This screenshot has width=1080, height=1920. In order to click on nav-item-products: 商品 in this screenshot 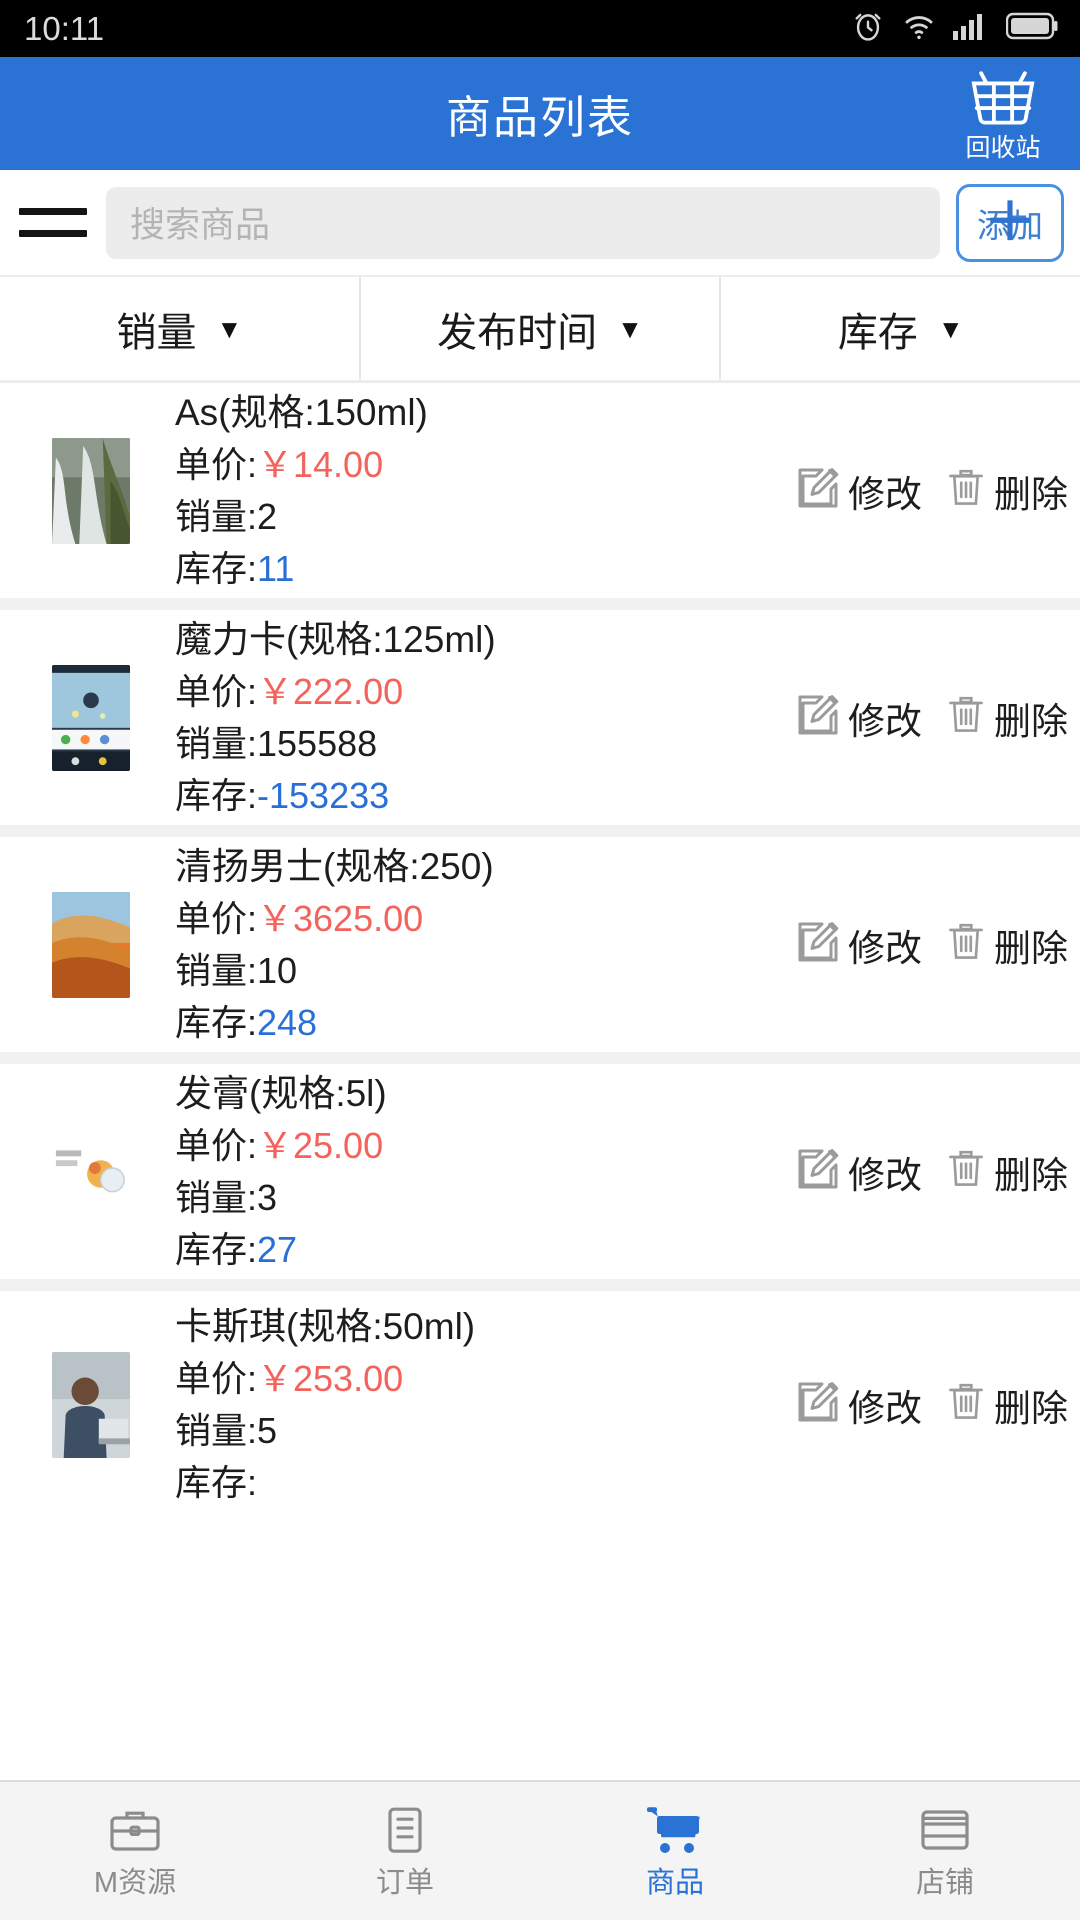, I will do `click(675, 1851)`.